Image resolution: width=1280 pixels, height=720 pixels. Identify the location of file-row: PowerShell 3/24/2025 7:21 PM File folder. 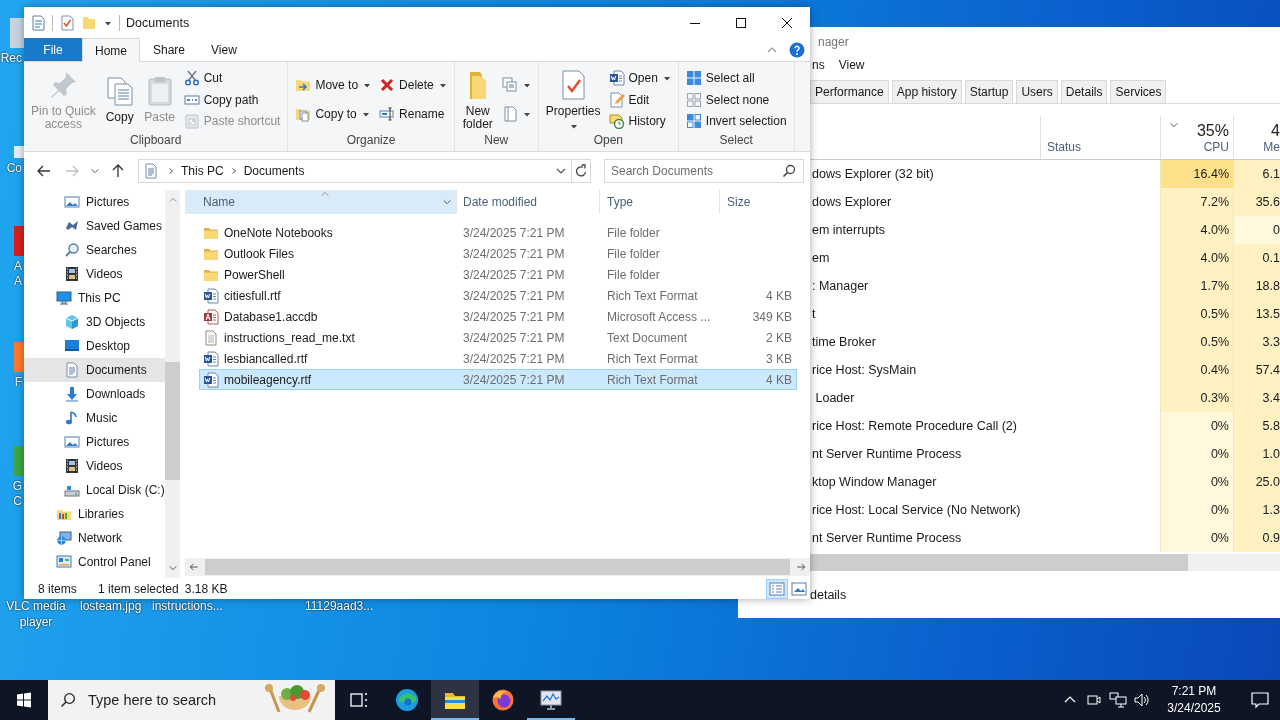
(498, 274).